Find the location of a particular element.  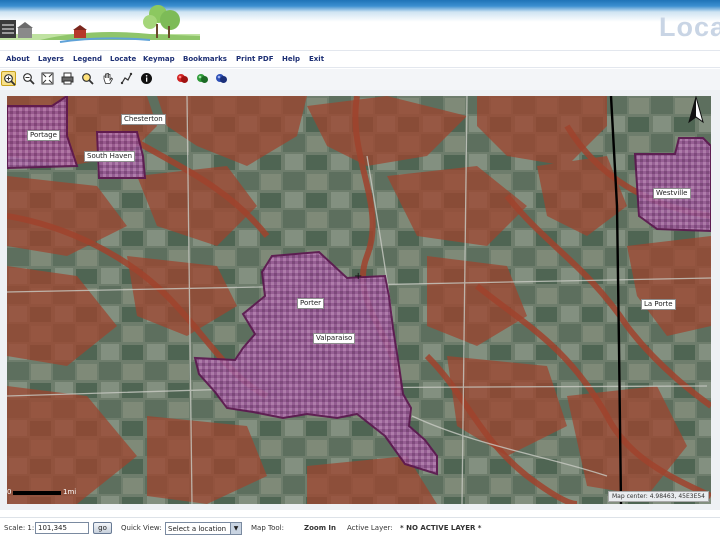

full-extent-tool is located at coordinates (47, 78).